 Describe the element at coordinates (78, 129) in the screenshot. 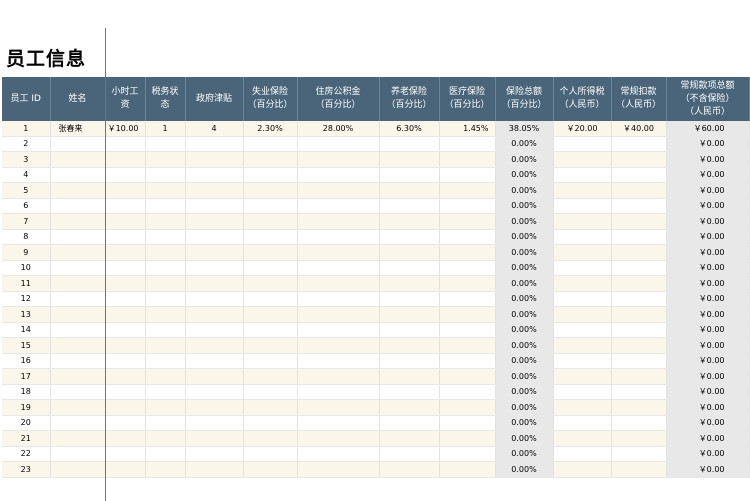

I see `cell-name: 张春来` at that location.